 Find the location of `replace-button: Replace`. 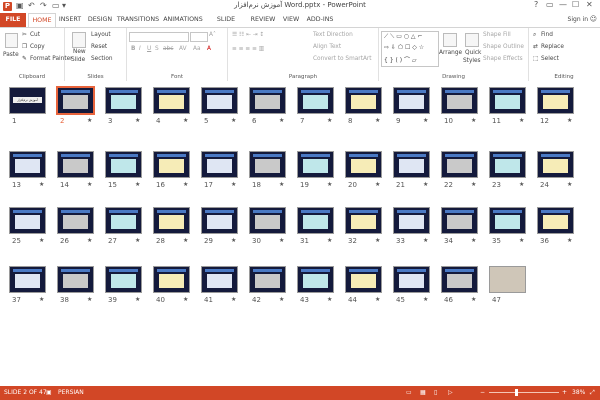

replace-button: Replace is located at coordinates (552, 47).